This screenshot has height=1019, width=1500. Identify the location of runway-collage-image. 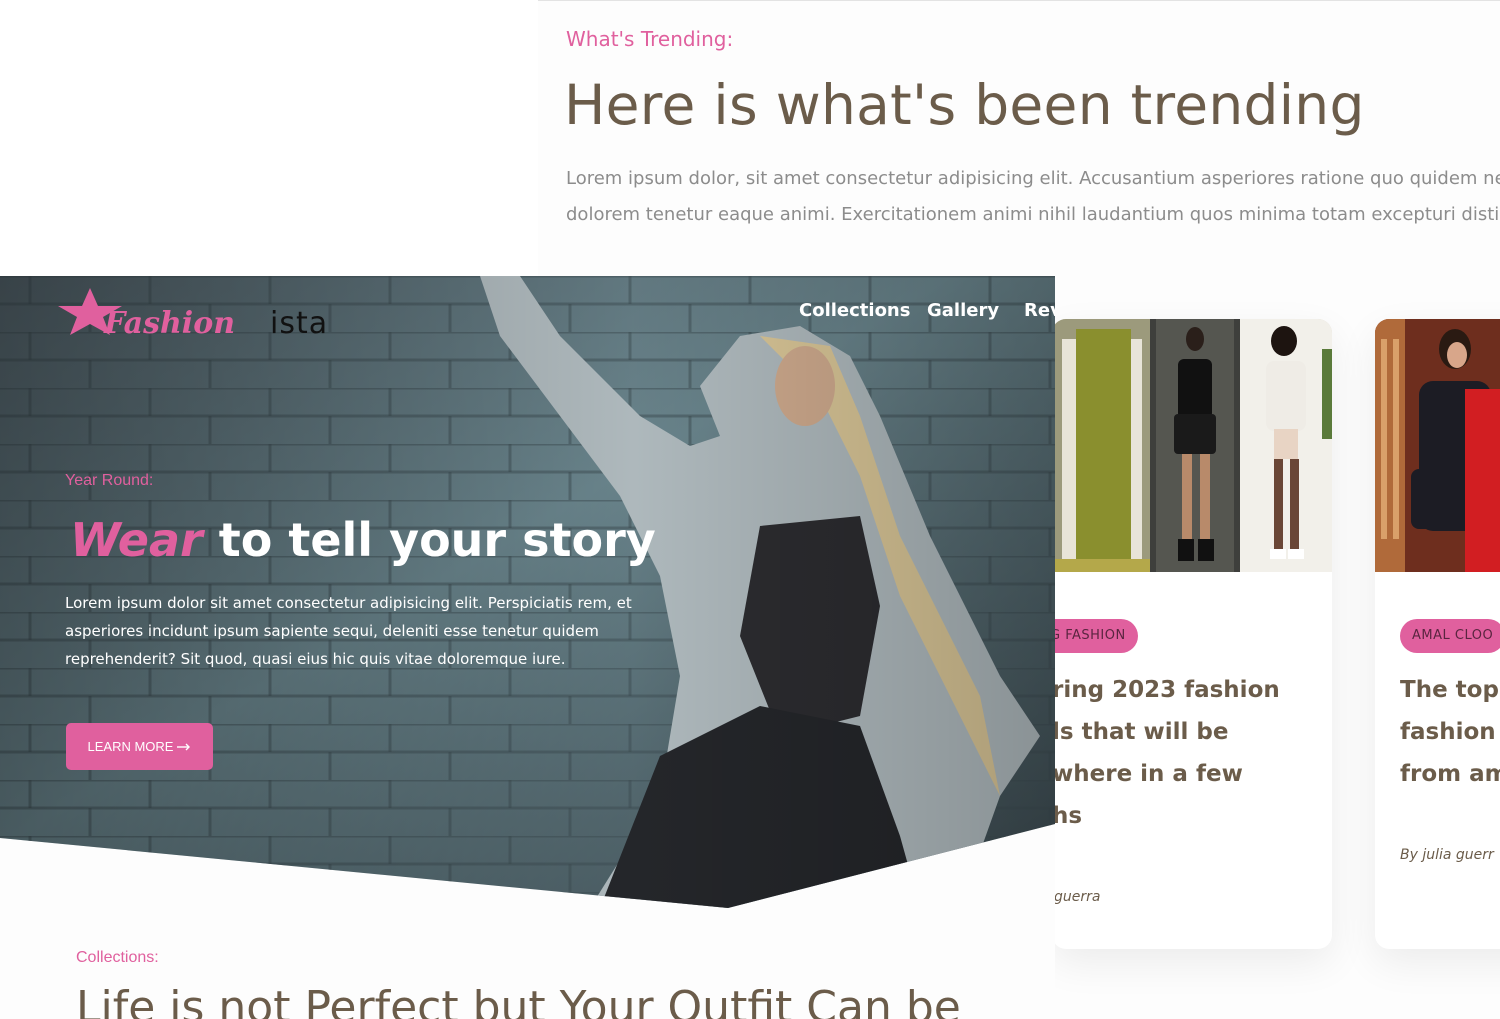
(1192, 445).